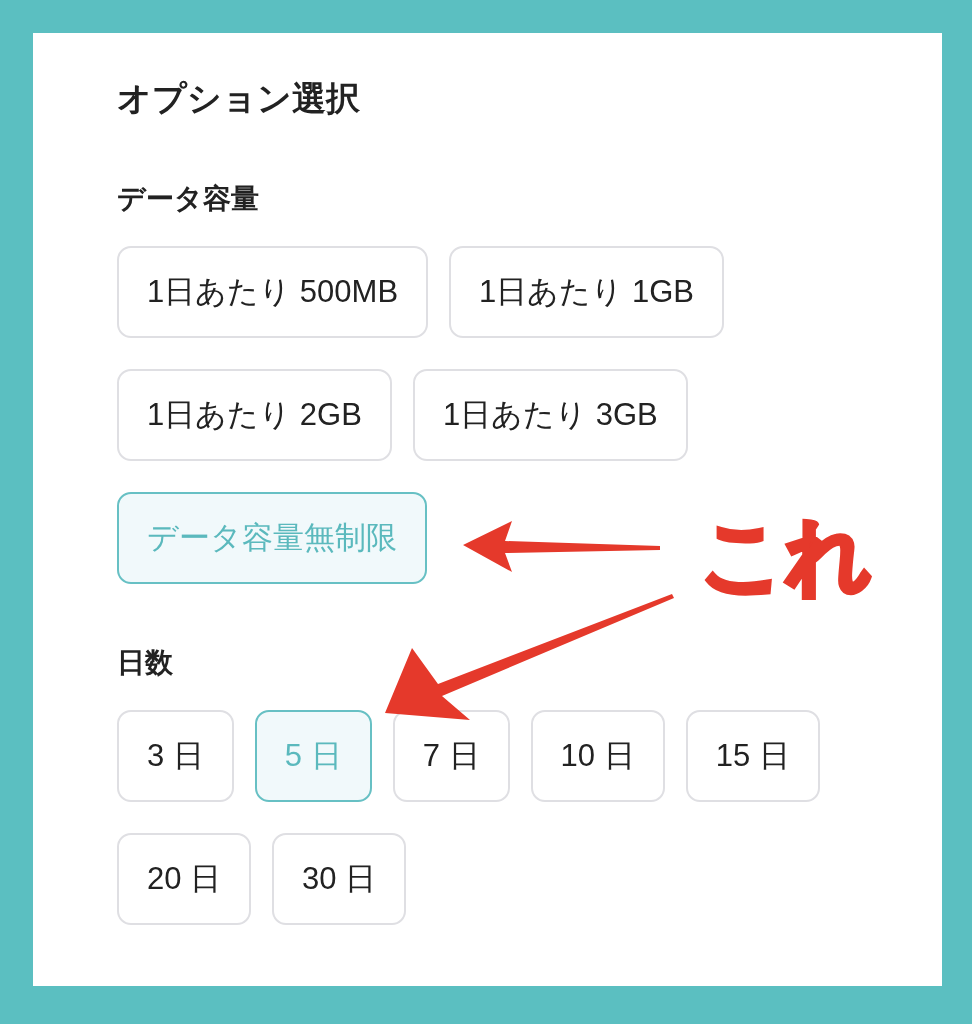 The width and height of the screenshot is (972, 1024). What do you see at coordinates (145, 663) in the screenshot?
I see `section-heading: 日数` at bounding box center [145, 663].